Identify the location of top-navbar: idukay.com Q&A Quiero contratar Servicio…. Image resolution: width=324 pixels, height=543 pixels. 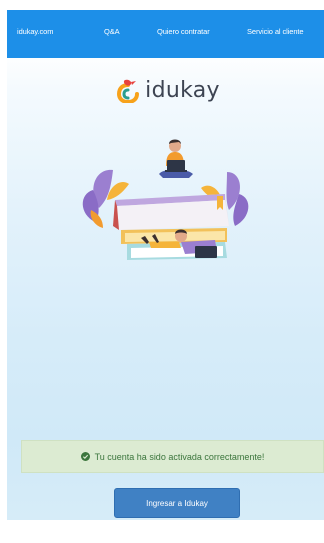
(165, 34).